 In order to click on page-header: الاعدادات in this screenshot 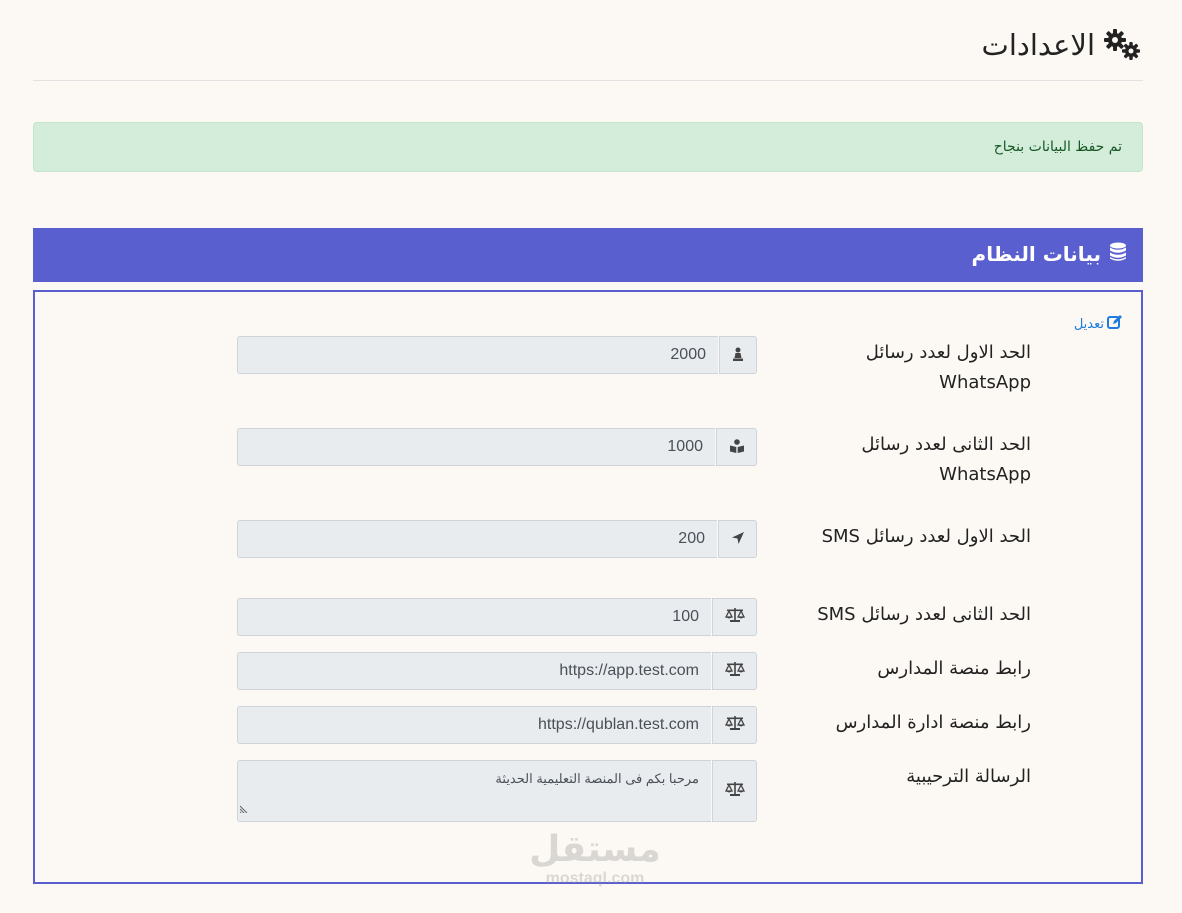, I will do `click(588, 51)`.